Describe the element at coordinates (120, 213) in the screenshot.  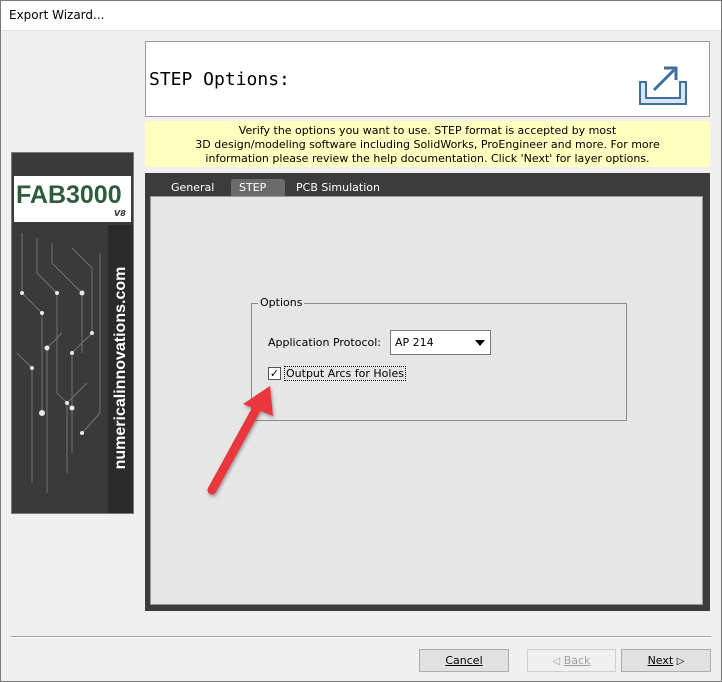
I see `brand-version: V8` at that location.